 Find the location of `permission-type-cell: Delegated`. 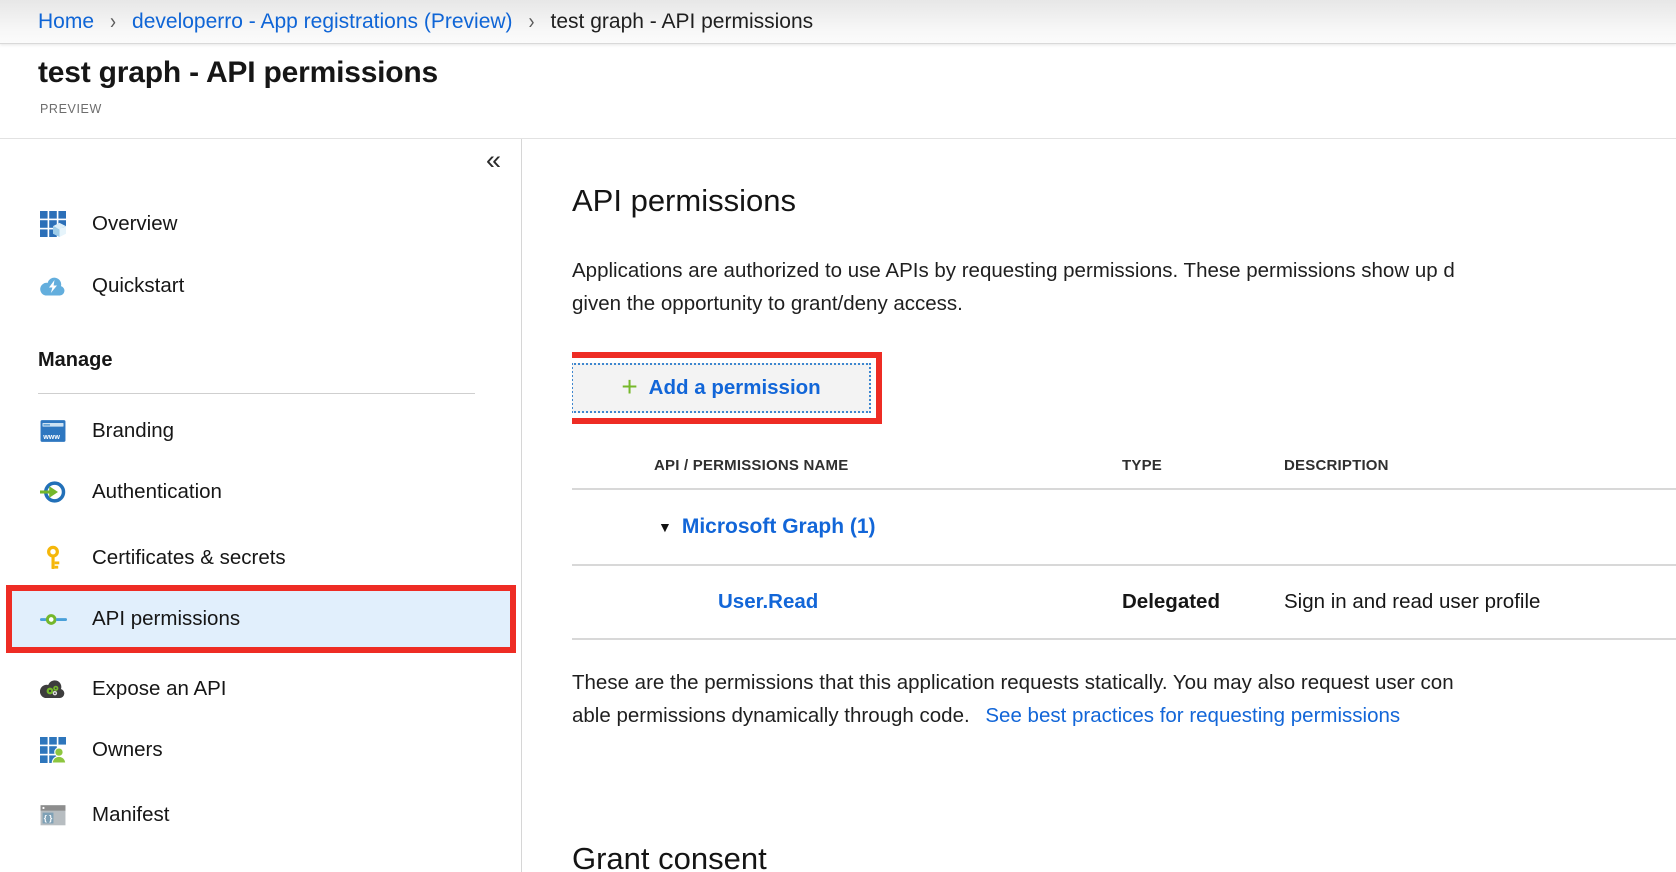

permission-type-cell: Delegated is located at coordinates (1171, 601).